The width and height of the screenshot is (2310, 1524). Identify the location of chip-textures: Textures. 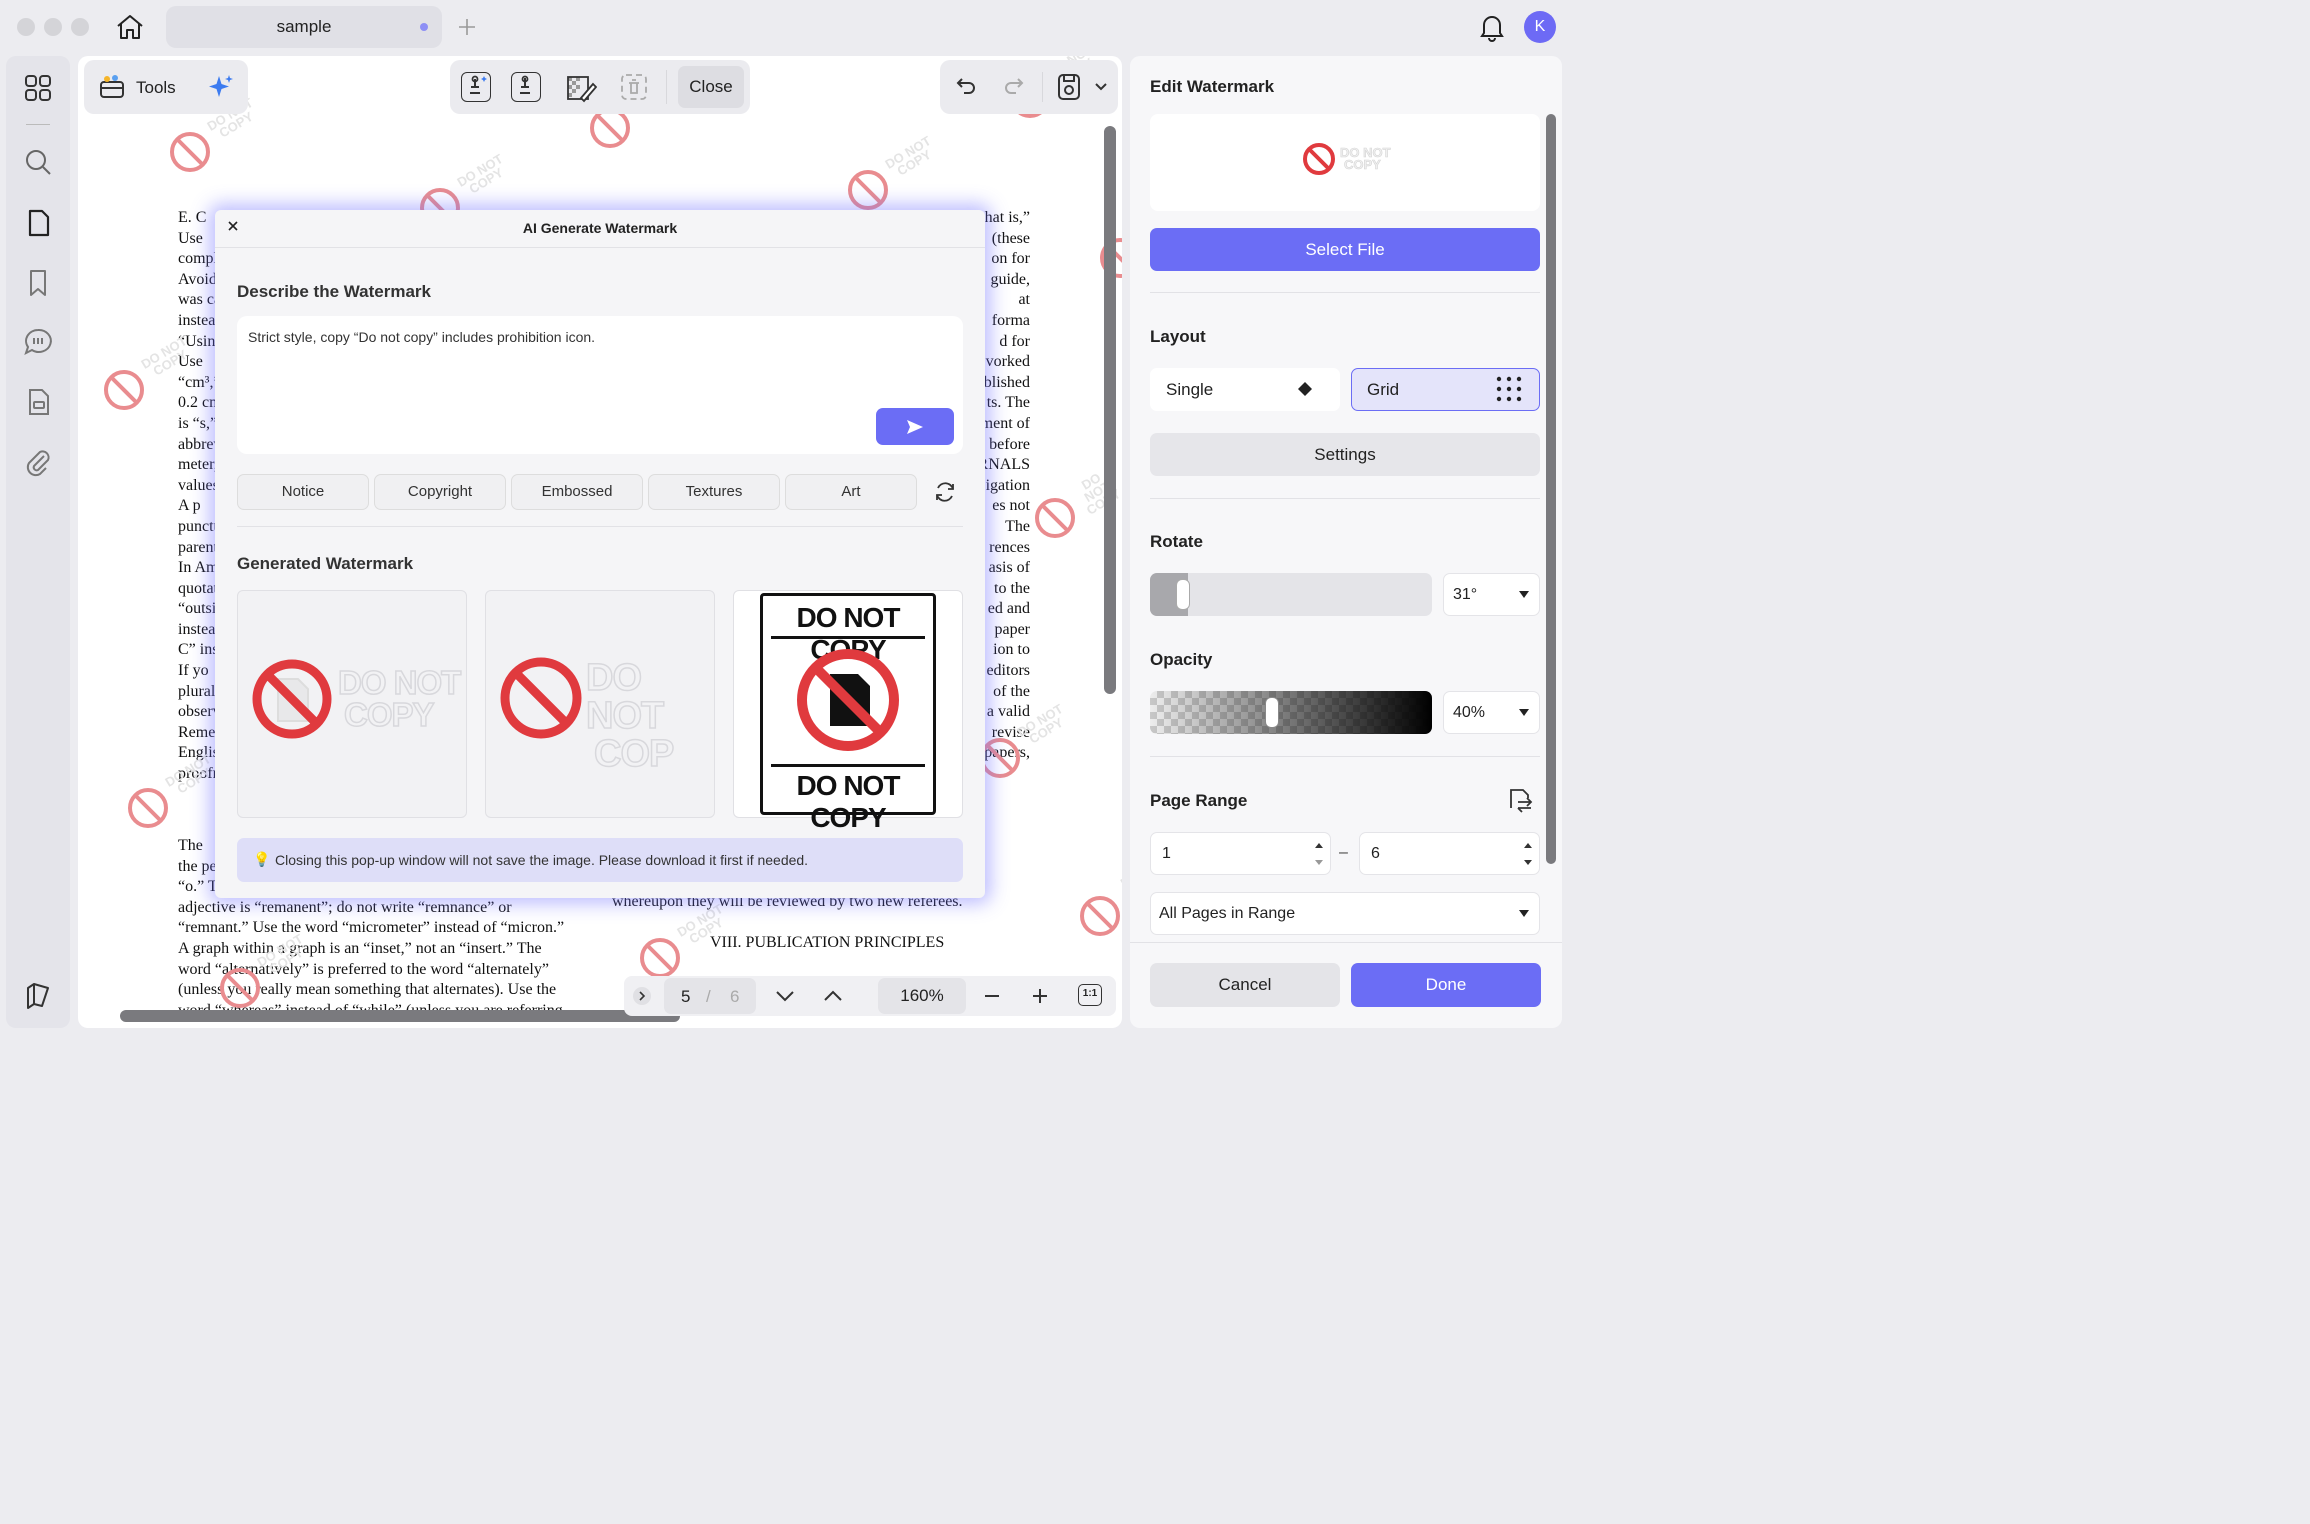
(714, 492).